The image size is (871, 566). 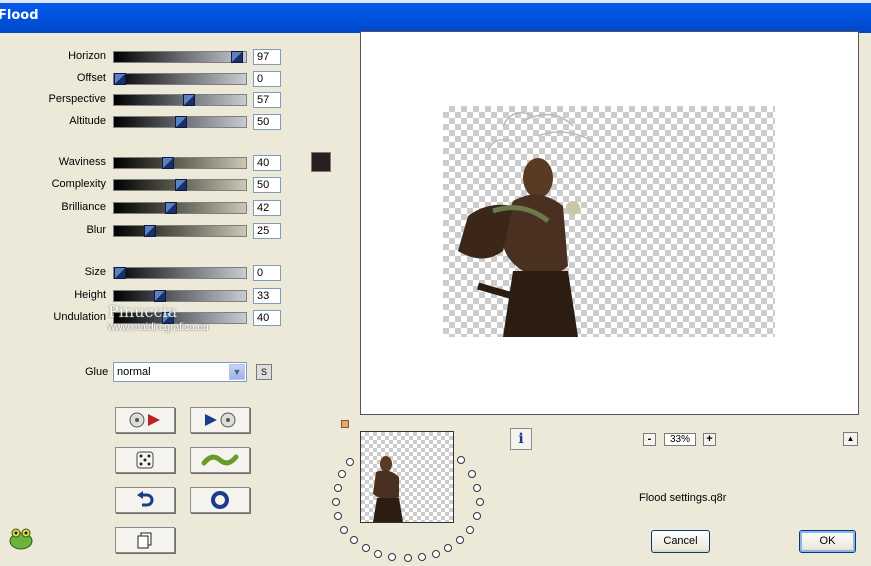 I want to click on undo-button, so click(x=145, y=500).